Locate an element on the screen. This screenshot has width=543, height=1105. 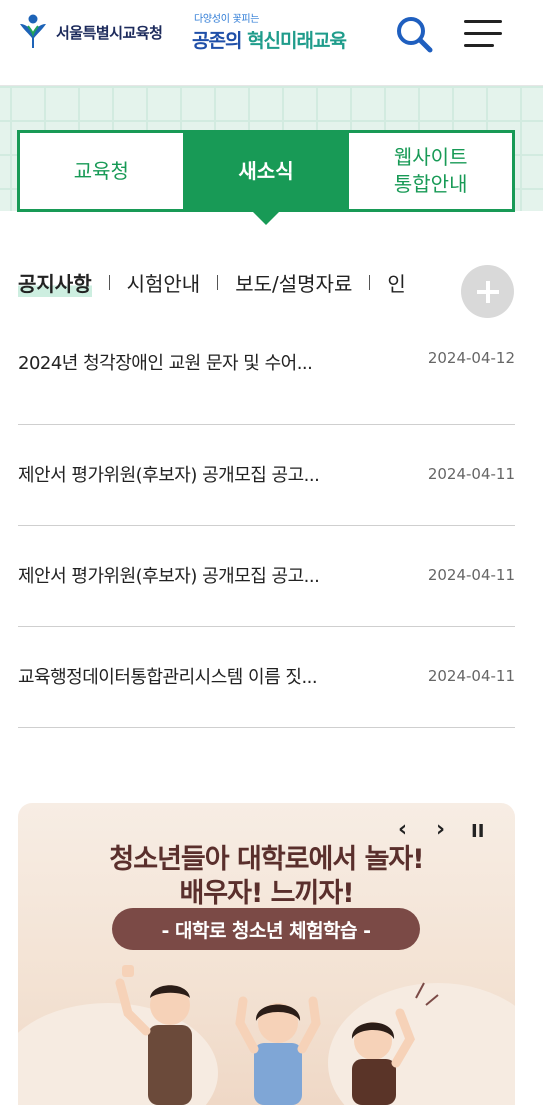
hamburger-menu-icon is located at coordinates (483, 34).